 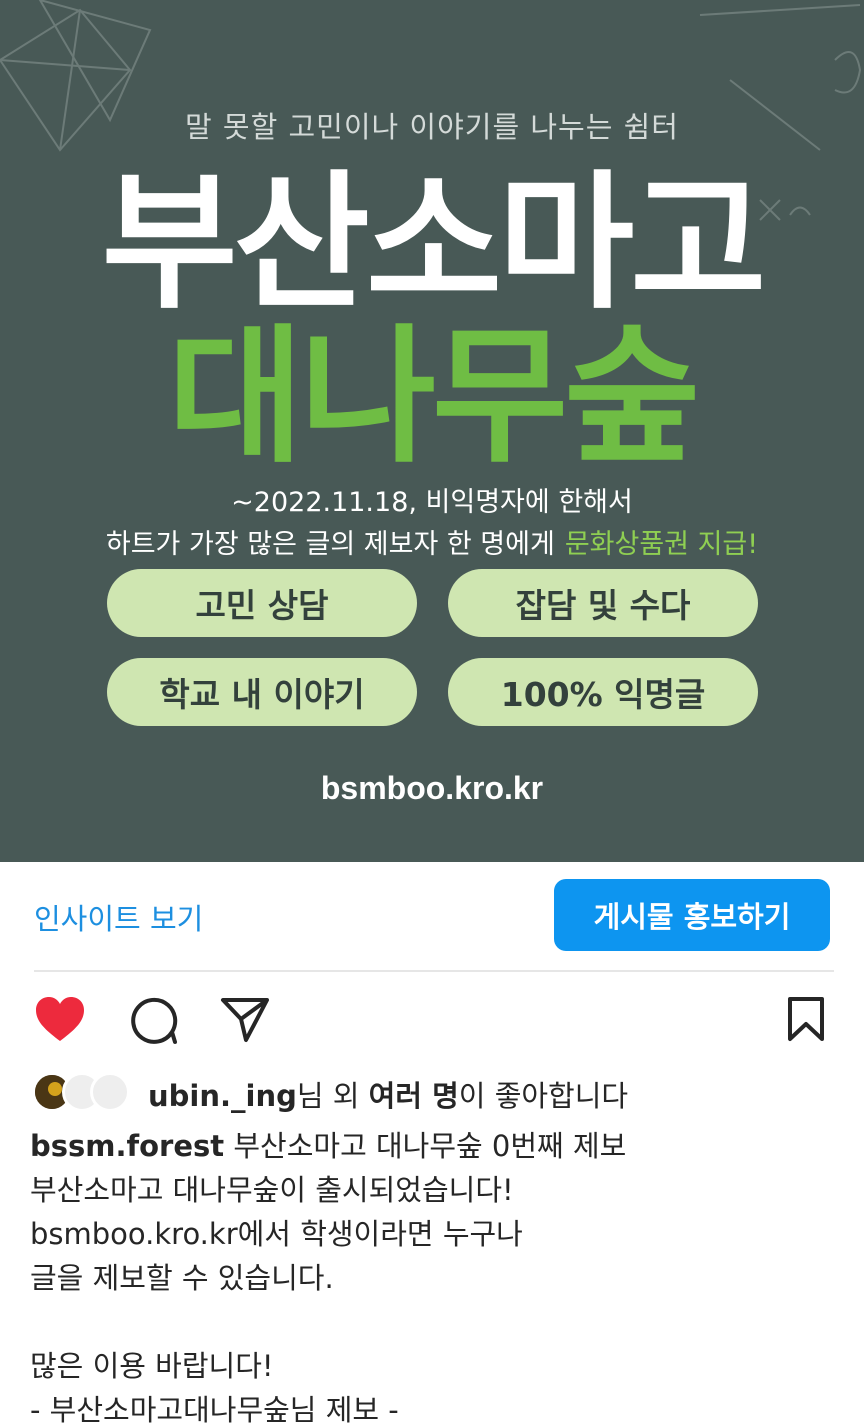 What do you see at coordinates (603, 603) in the screenshot?
I see `pill-chat: 잡담 및 수다` at bounding box center [603, 603].